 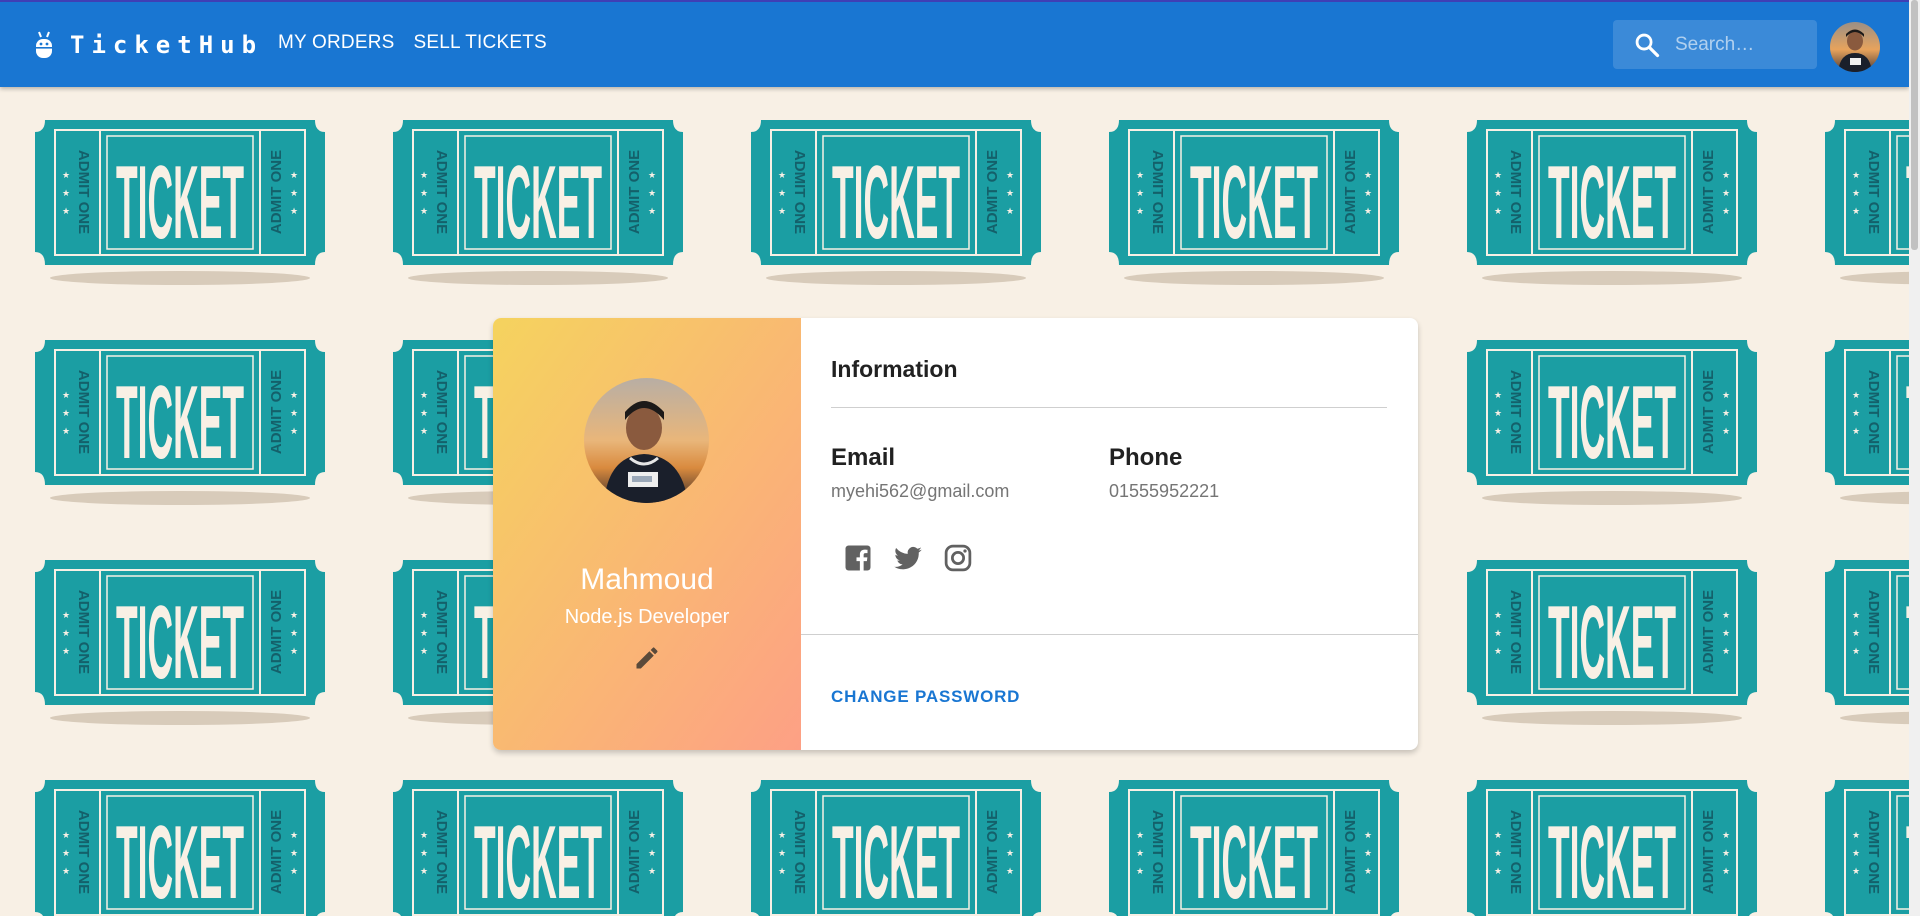 I want to click on brand: TicketHub, so click(x=148, y=45).